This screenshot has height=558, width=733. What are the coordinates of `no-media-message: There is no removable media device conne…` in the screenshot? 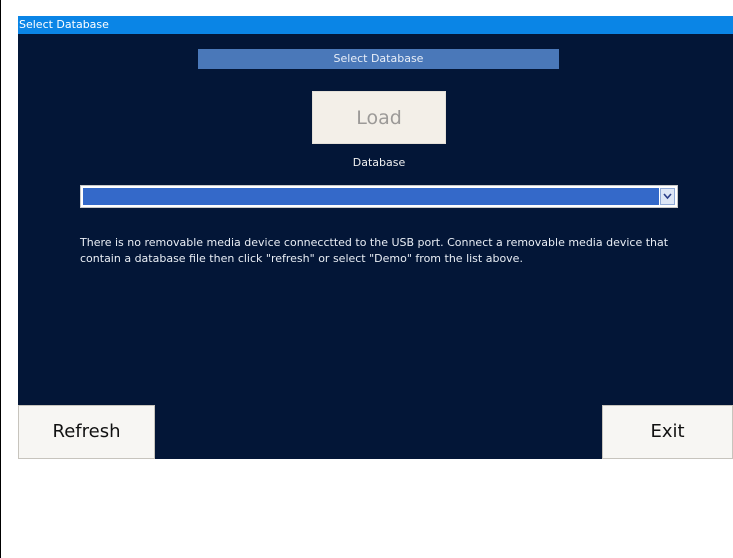 It's located at (374, 250).